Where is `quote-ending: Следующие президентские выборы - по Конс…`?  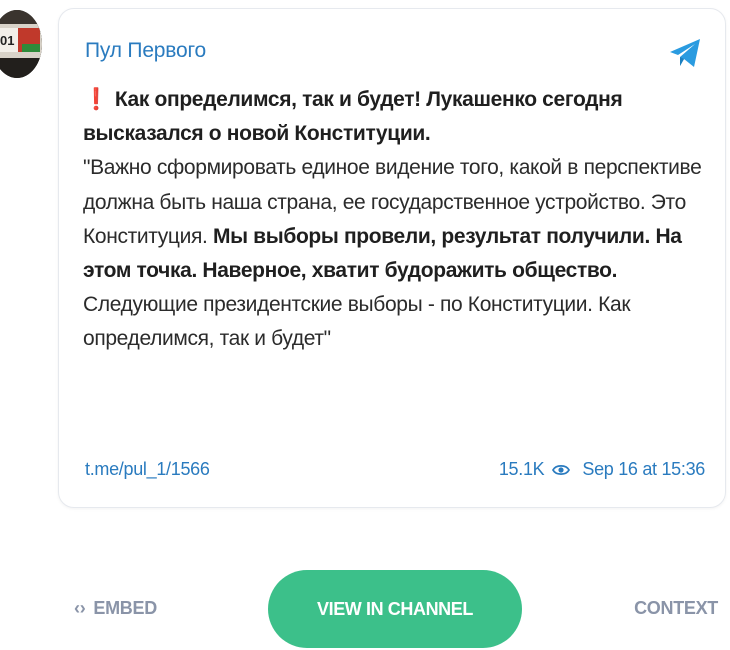
quote-ending: Следующие президентские выборы - по Конс… is located at coordinates (357, 322).